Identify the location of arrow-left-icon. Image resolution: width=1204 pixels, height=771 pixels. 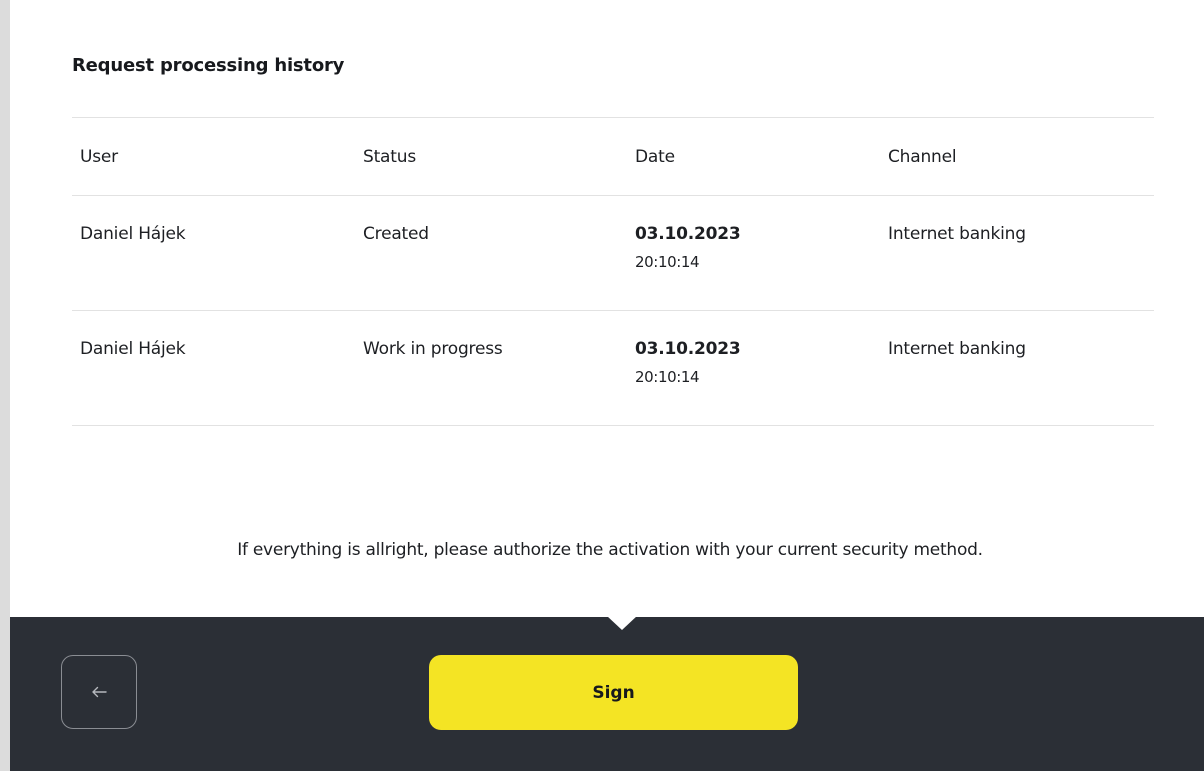
(99, 692).